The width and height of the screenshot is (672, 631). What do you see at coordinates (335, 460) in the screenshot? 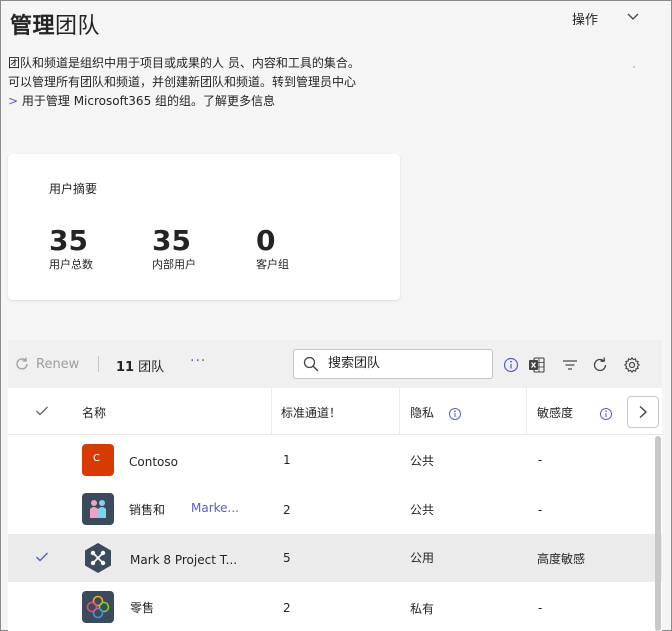
I see `table-row: C Contoso 1 公共 -` at bounding box center [335, 460].